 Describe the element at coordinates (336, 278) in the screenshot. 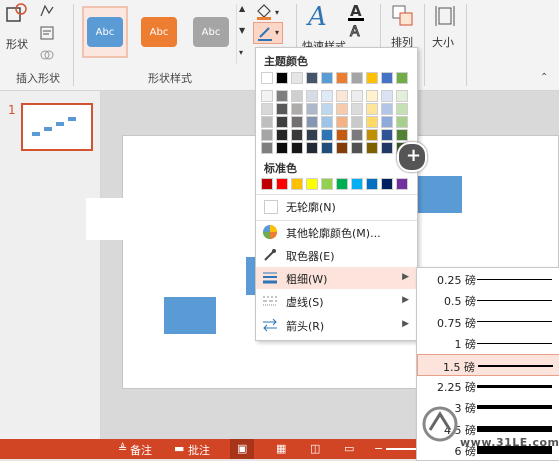

I see `weight-item: 粗细(W) ▶` at that location.